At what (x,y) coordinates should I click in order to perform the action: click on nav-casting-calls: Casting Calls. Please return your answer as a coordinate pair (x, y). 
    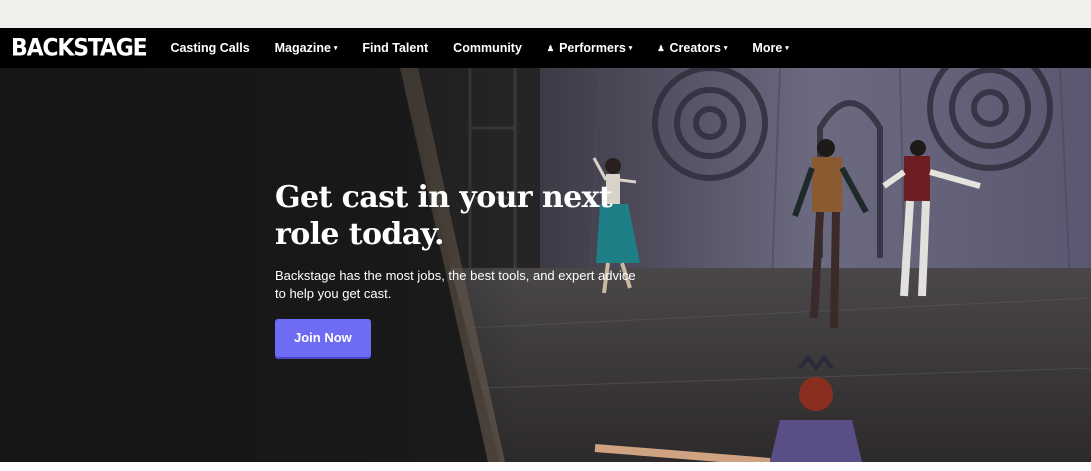
    Looking at the image, I should click on (209, 48).